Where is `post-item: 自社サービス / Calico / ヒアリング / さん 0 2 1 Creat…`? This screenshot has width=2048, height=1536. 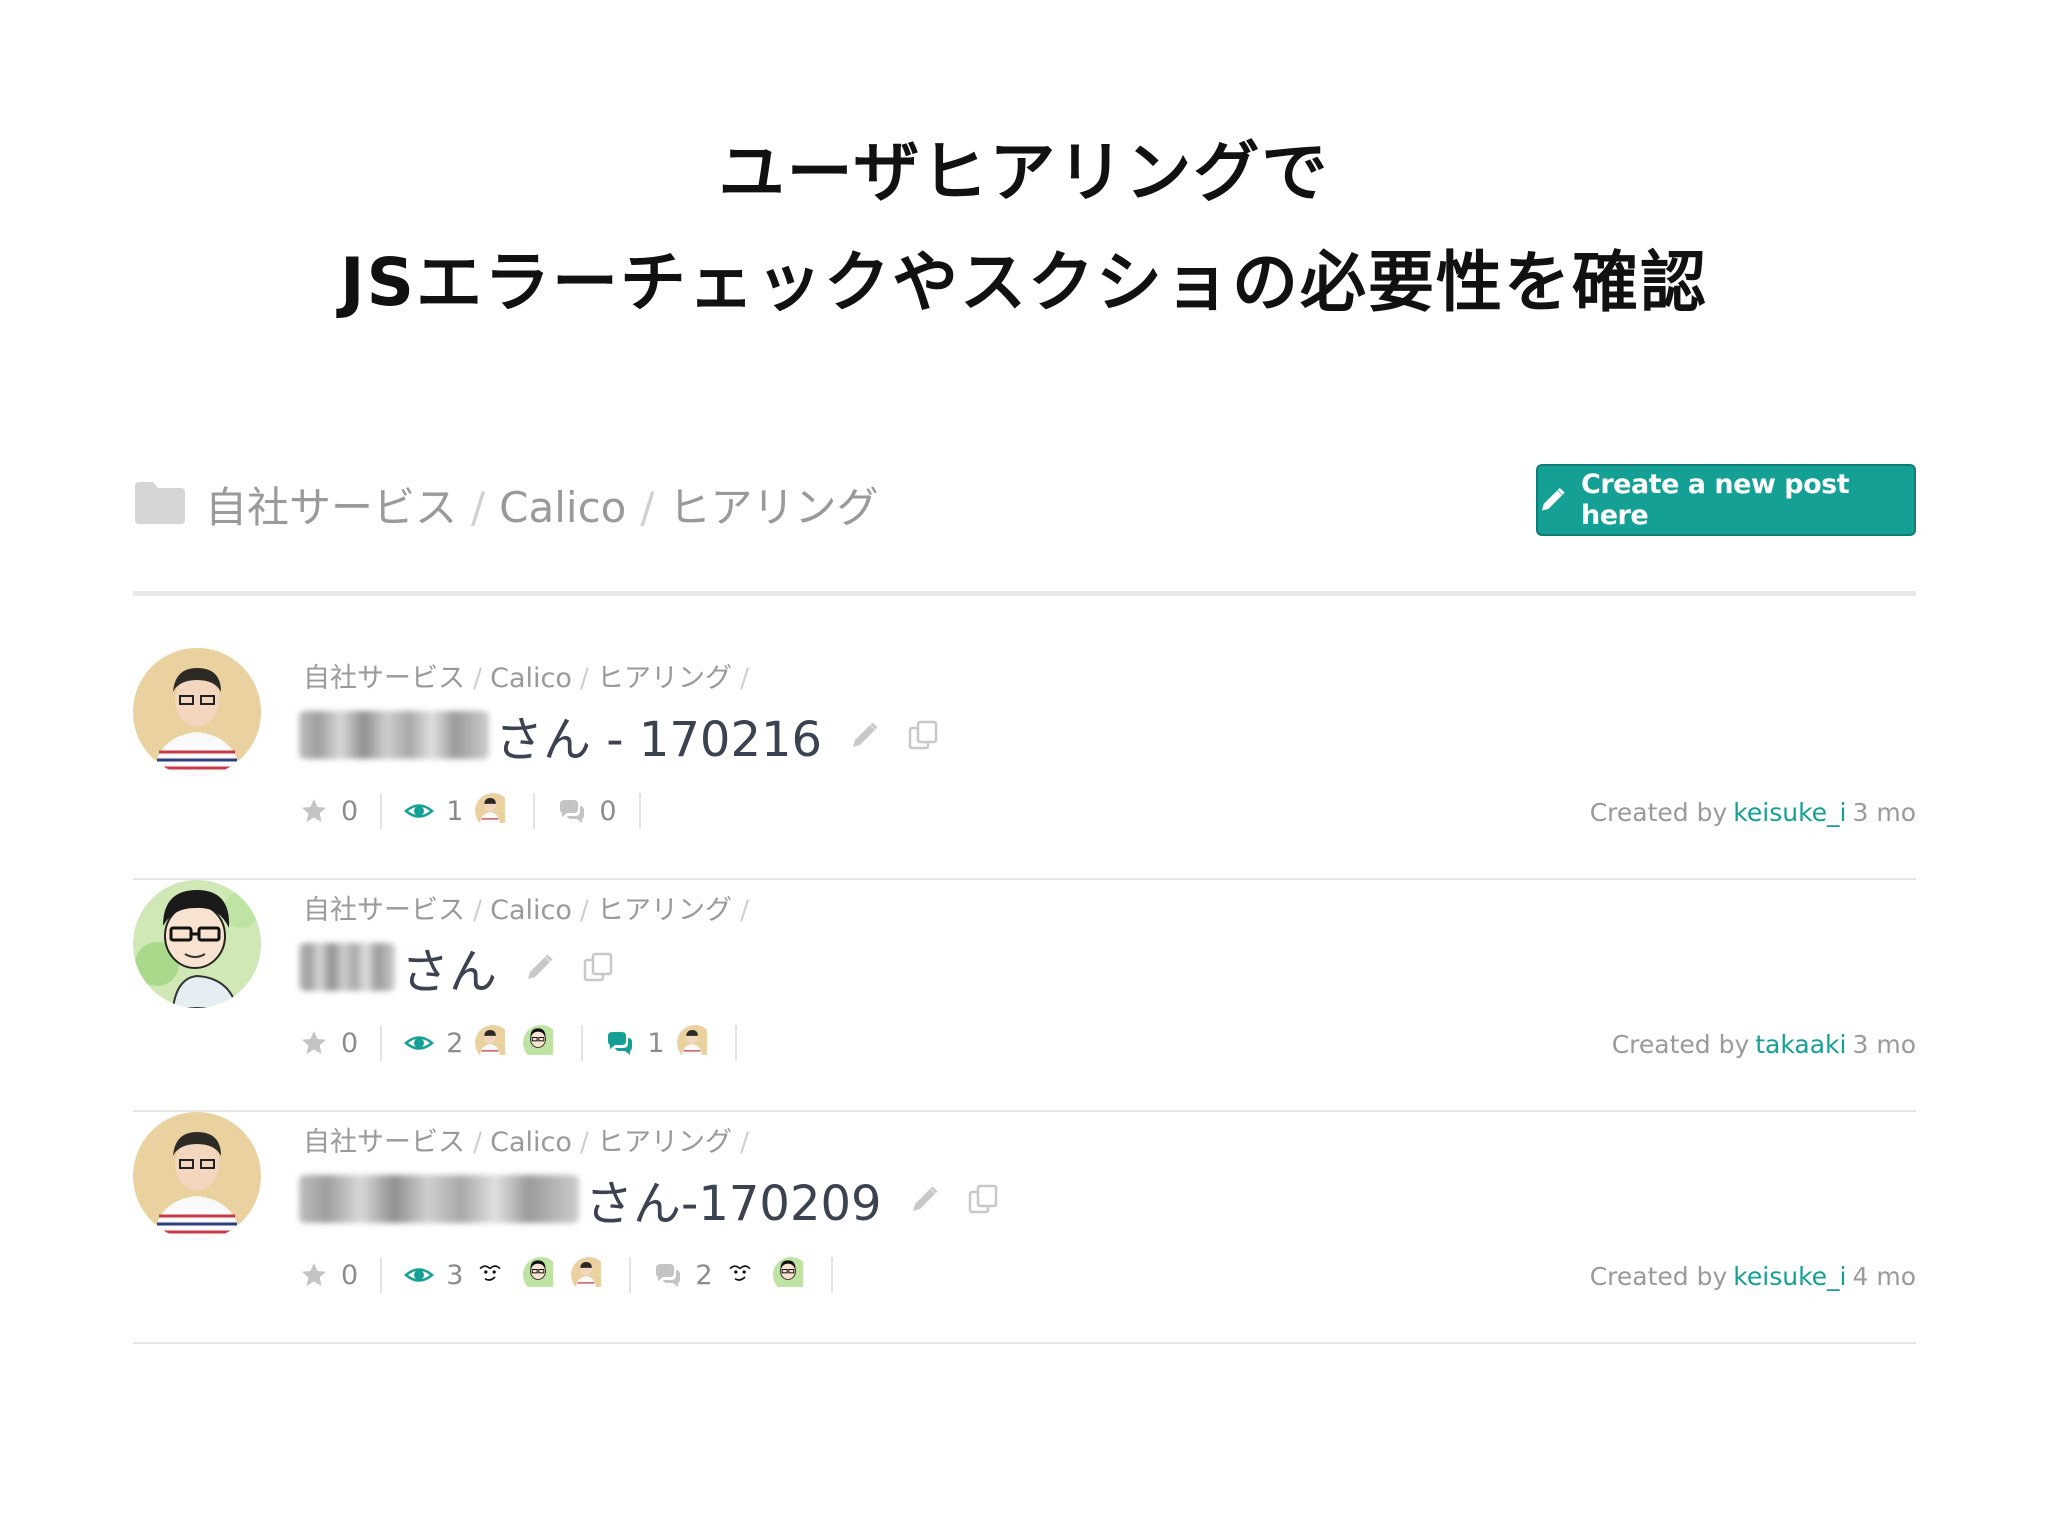 post-item: 自社サービス / Calico / ヒアリング / さん 0 2 1 Creat… is located at coordinates (1024, 996).